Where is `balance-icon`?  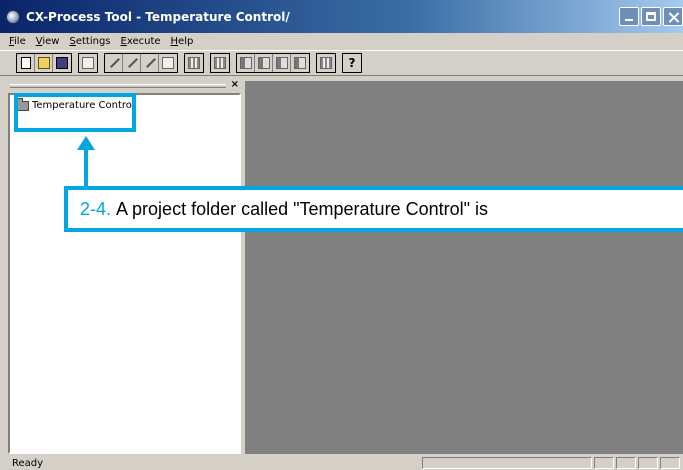
balance-icon is located at coordinates (168, 63).